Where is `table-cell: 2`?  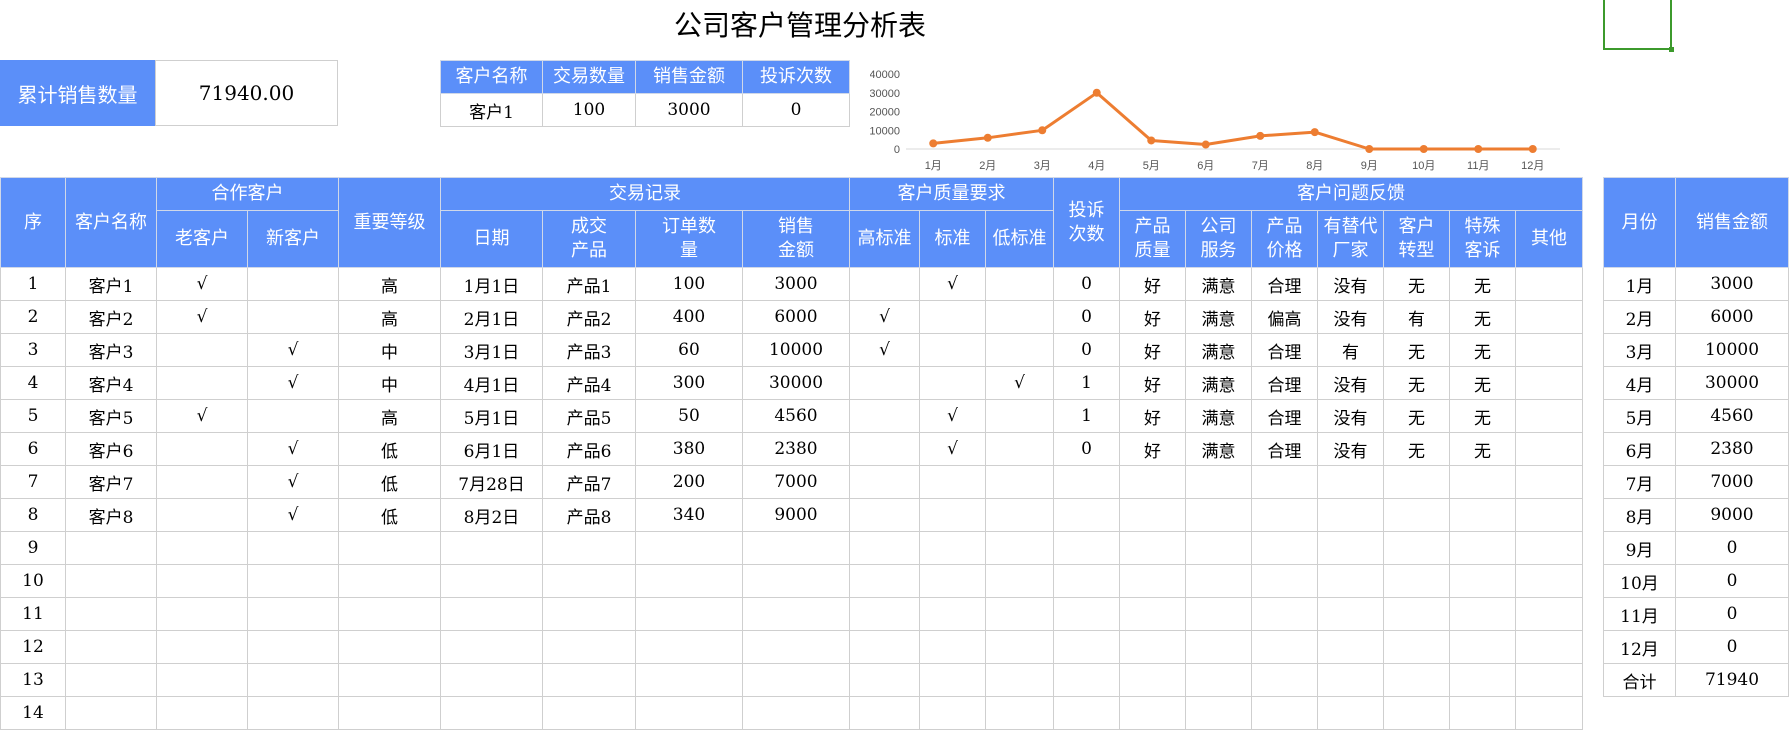
table-cell: 2 is located at coordinates (33, 317).